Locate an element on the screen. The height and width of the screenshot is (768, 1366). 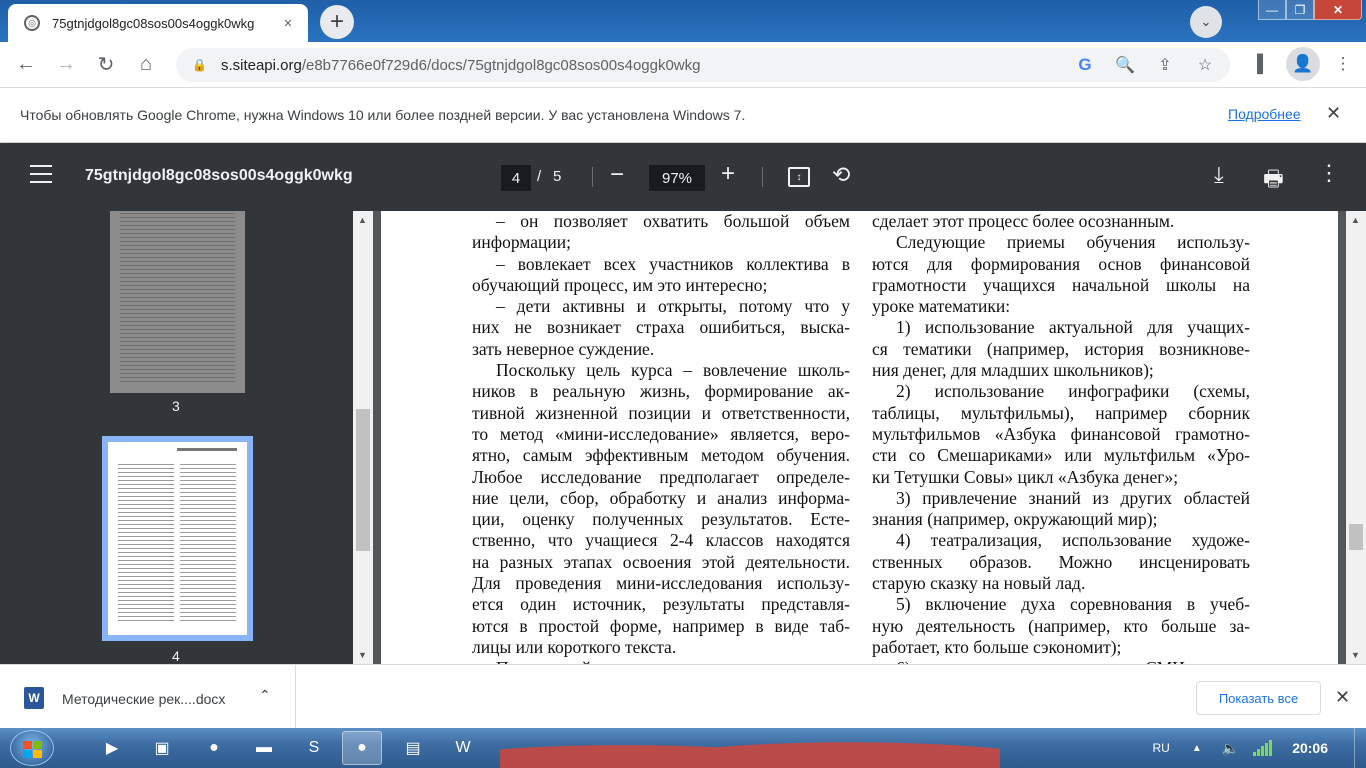
zoom-level-input: 97% is located at coordinates (677, 178).